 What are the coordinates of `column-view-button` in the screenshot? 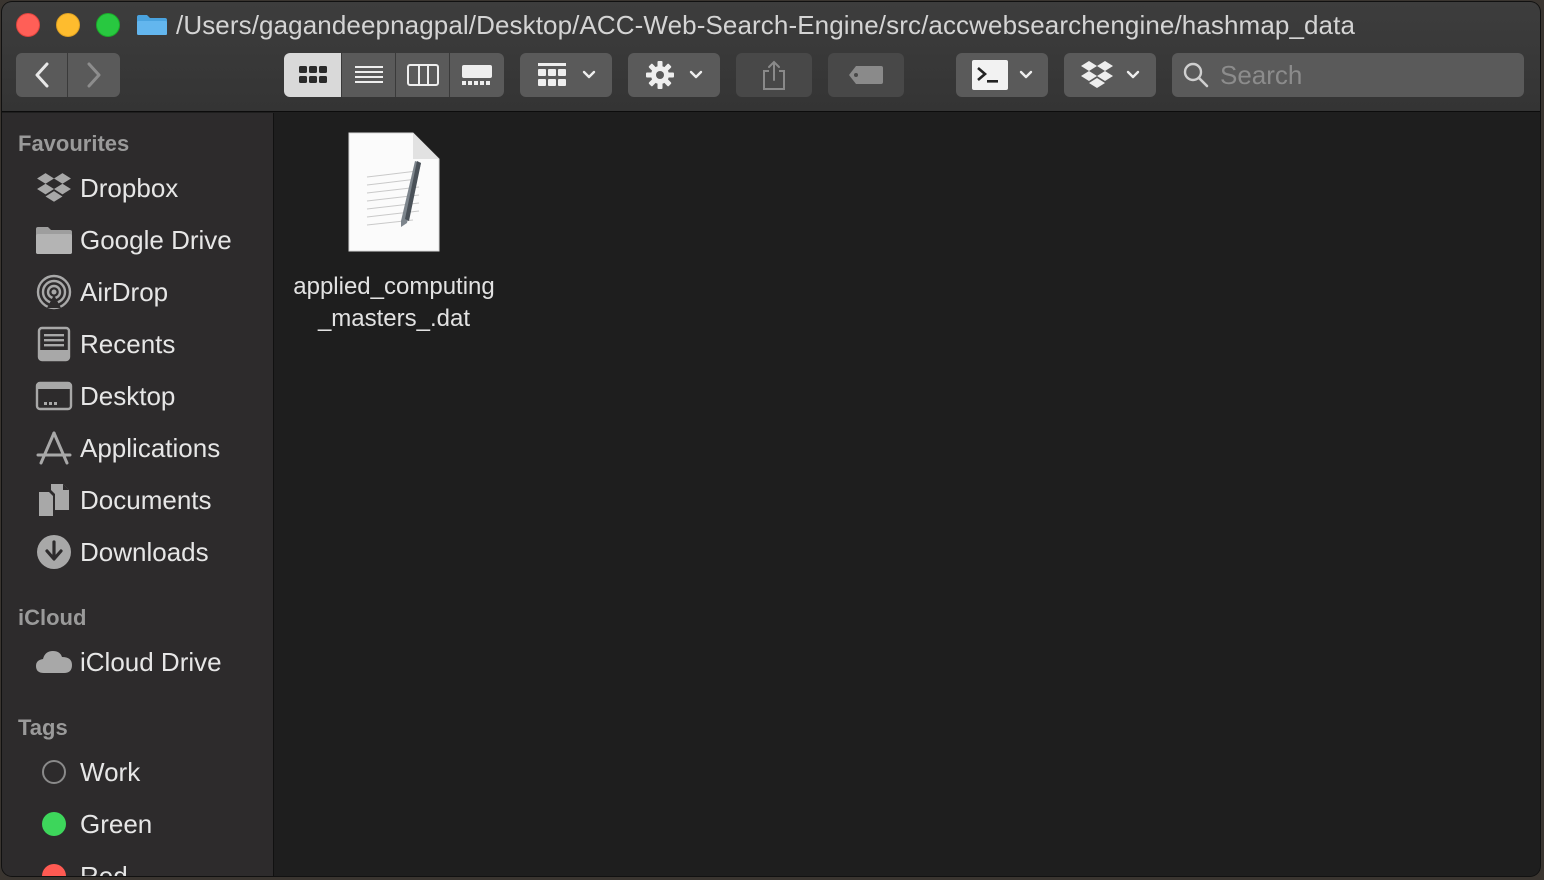 It's located at (423, 75).